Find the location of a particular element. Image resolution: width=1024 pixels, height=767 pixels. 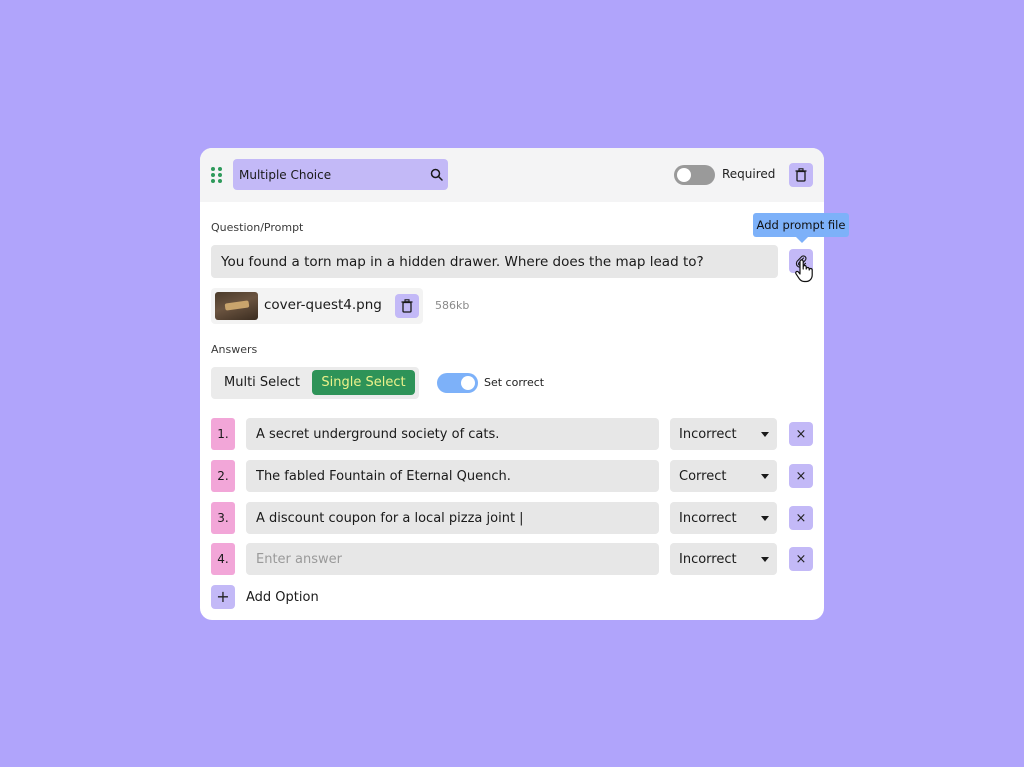

answer-row: 4. Incorrect × is located at coordinates (512, 559).